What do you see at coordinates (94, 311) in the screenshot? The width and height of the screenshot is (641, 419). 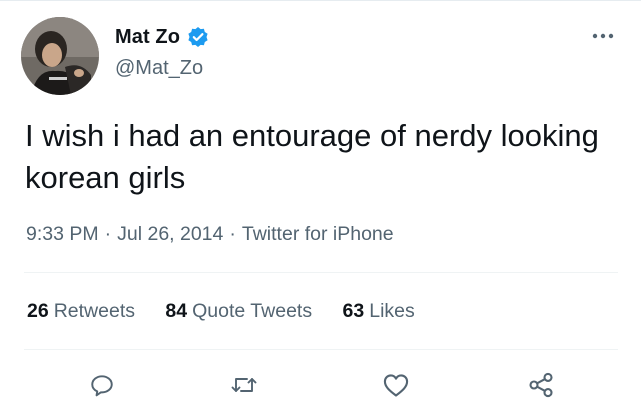 I see `retweets-label: Retweets` at bounding box center [94, 311].